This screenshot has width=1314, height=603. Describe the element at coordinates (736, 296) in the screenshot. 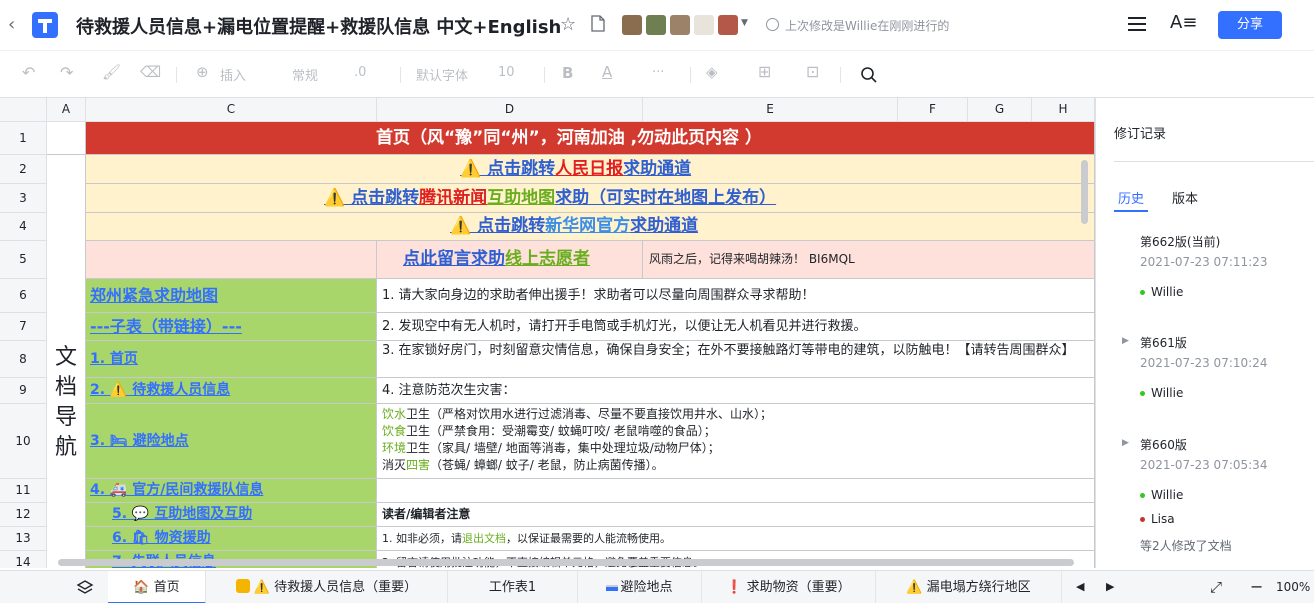

I see `tip-cell: 1. 请大家向身边的求助者伸出援手！求助者可以尽量向周围群众寻求帮助！` at that location.